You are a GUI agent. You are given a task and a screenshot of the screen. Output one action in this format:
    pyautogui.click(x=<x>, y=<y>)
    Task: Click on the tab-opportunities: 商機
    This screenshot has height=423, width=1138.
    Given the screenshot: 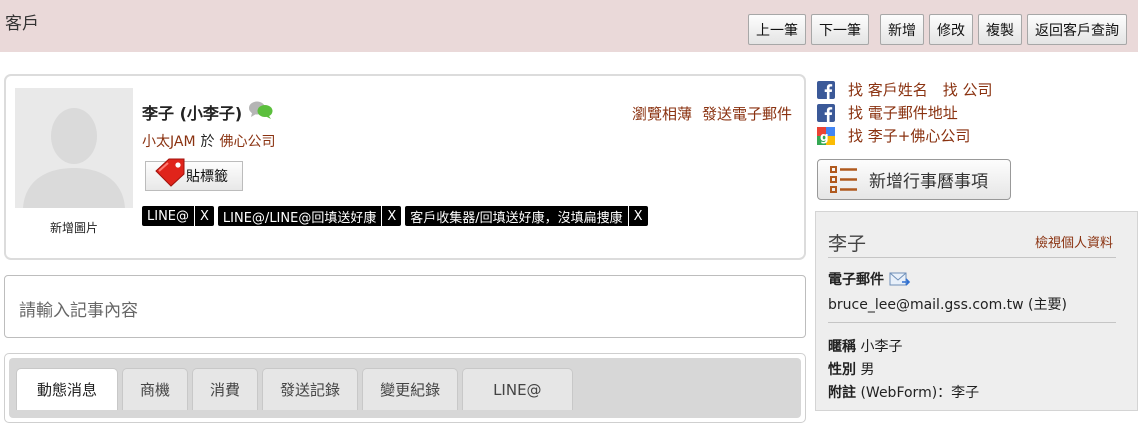 What is the action you would take?
    pyautogui.click(x=155, y=389)
    